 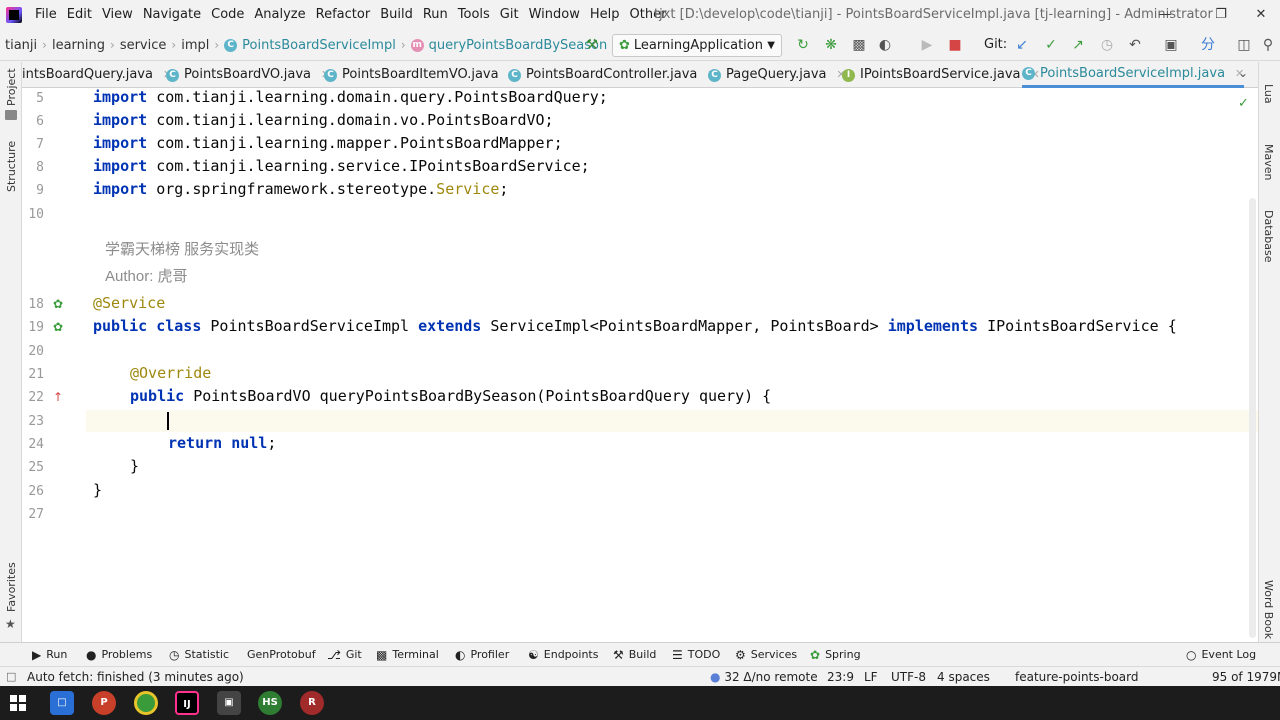 I want to click on menu-run: Run, so click(x=435, y=15).